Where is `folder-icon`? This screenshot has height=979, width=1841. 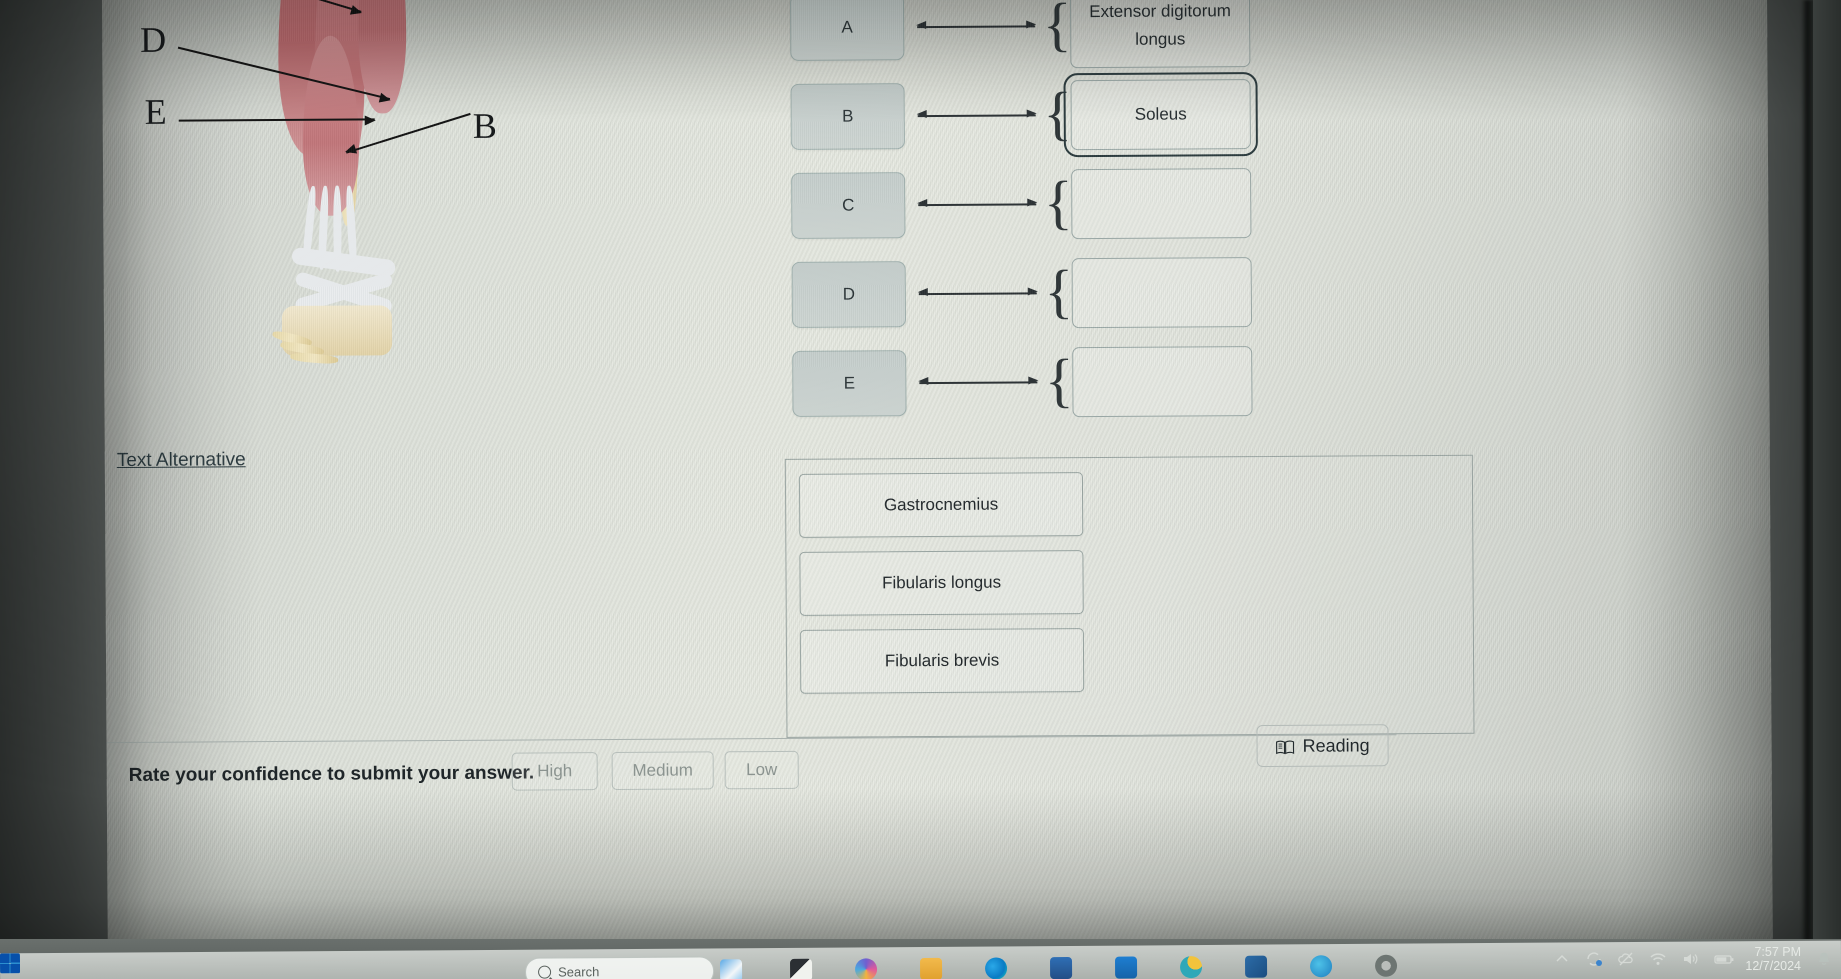 folder-icon is located at coordinates (931, 968).